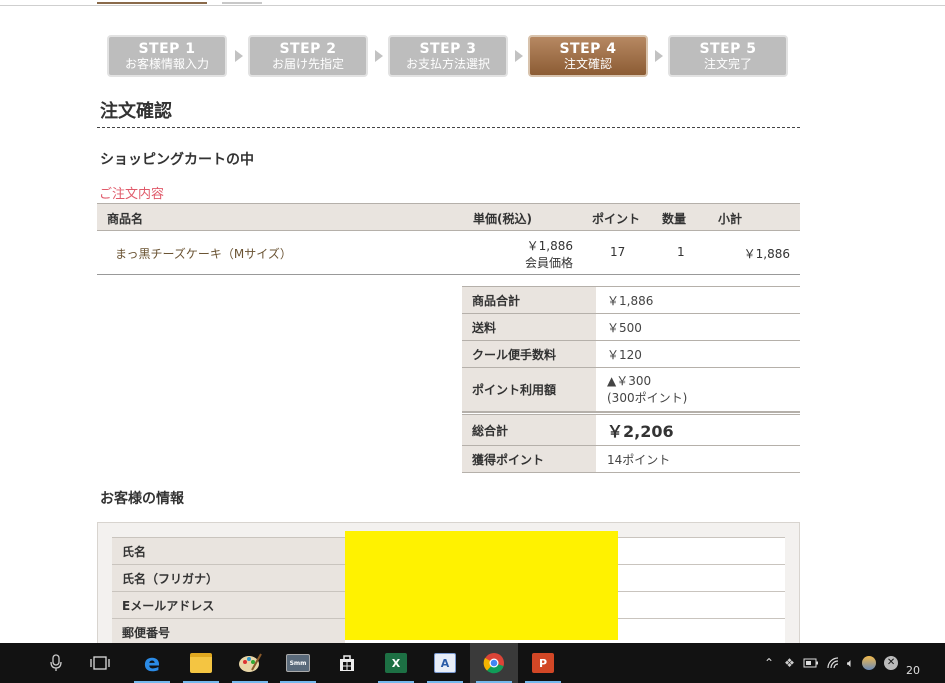 The image size is (945, 683). Describe the element at coordinates (142, 499) in the screenshot. I see `customer-heading: お客様の情報` at that location.